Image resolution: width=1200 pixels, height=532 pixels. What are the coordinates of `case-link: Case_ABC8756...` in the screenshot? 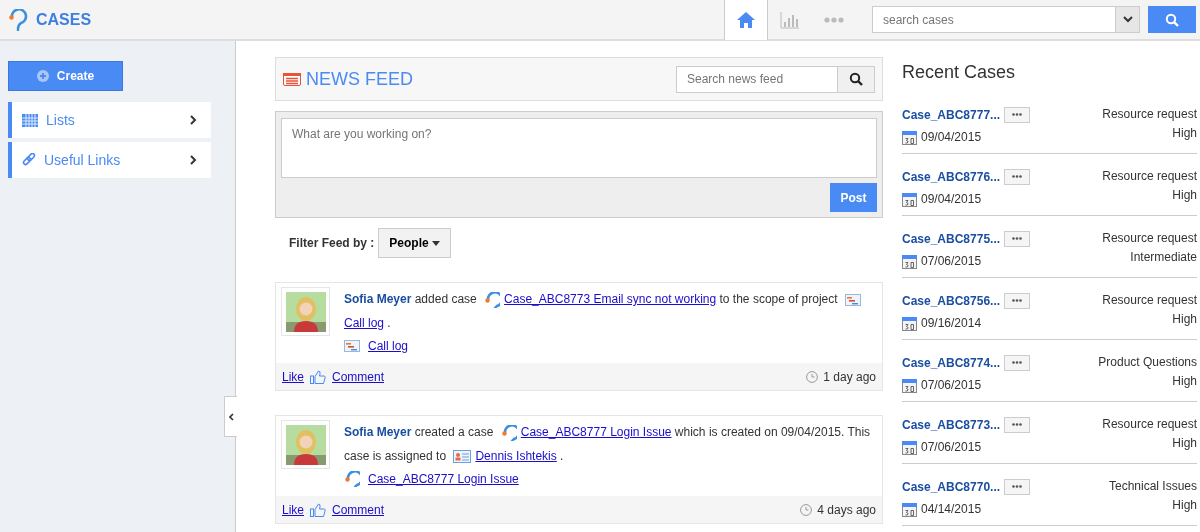 It's located at (951, 300).